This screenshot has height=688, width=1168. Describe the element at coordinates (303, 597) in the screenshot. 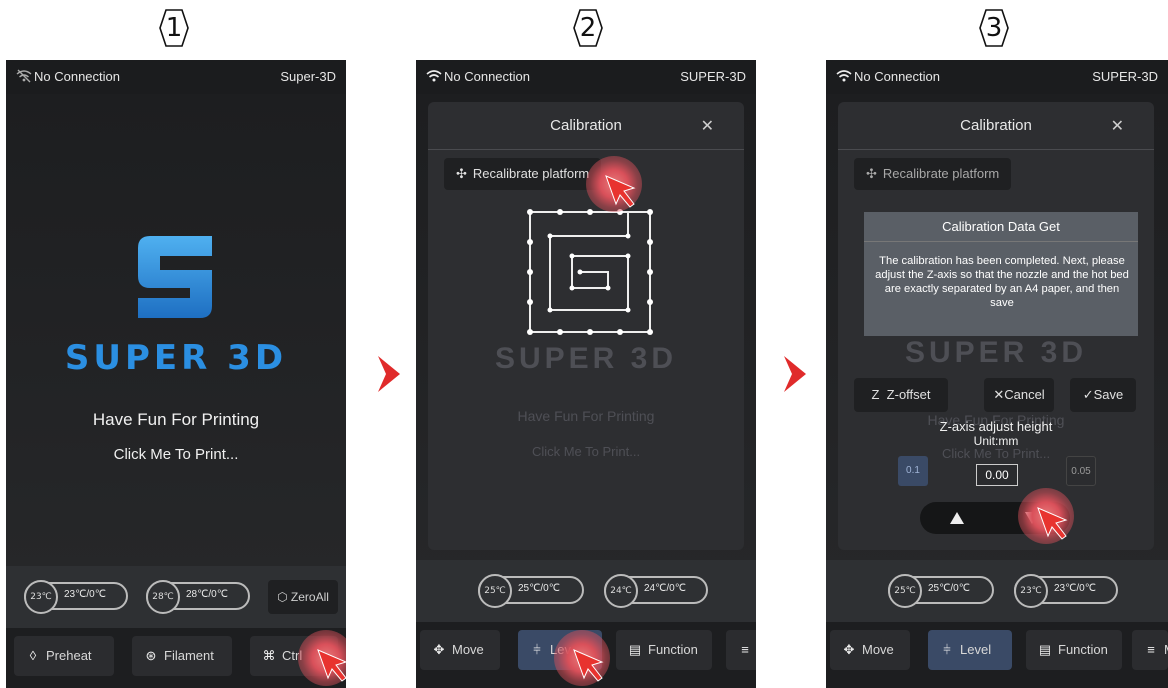

I see `zero-all-button: ⬡ ZeroAll` at that location.